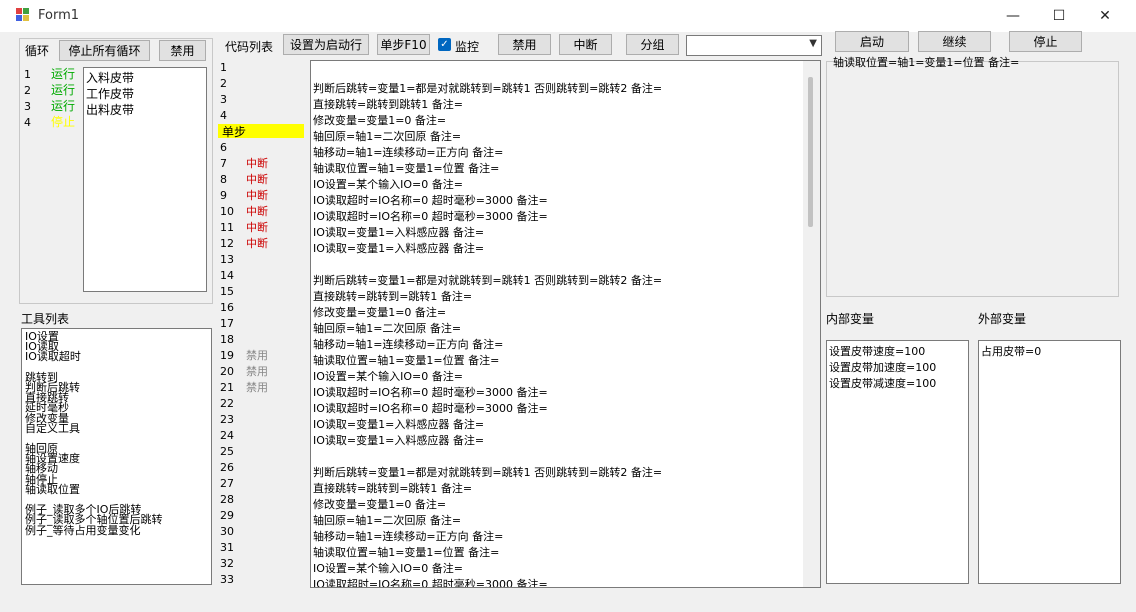 The width and height of the screenshot is (1136, 612). I want to click on line-number: 24, so click(227, 435).